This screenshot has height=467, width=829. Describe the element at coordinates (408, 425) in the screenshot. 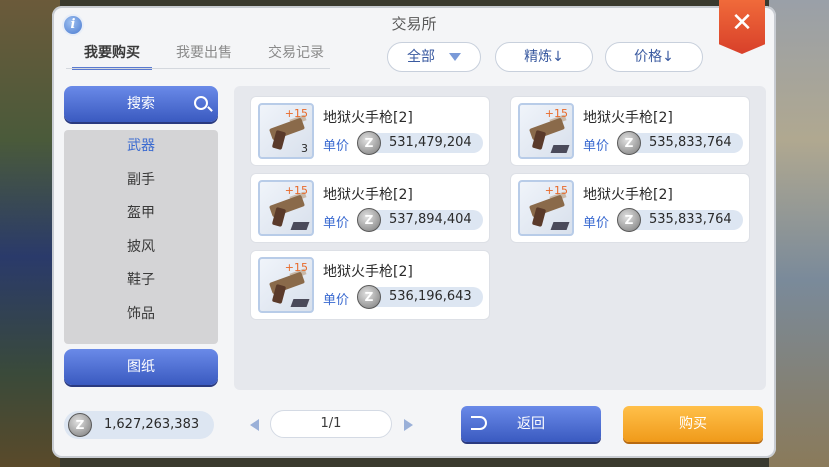

I see `next-page-icon` at that location.